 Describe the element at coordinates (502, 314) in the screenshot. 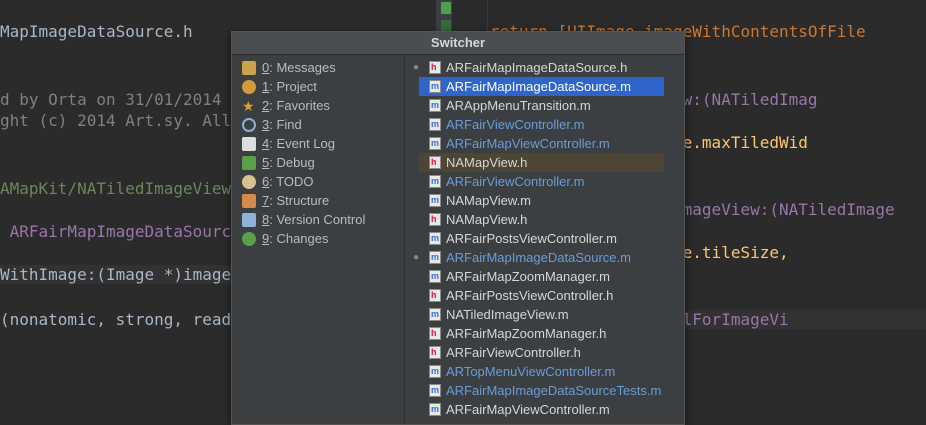

I see `file-item: m NATiledImageView.m` at that location.